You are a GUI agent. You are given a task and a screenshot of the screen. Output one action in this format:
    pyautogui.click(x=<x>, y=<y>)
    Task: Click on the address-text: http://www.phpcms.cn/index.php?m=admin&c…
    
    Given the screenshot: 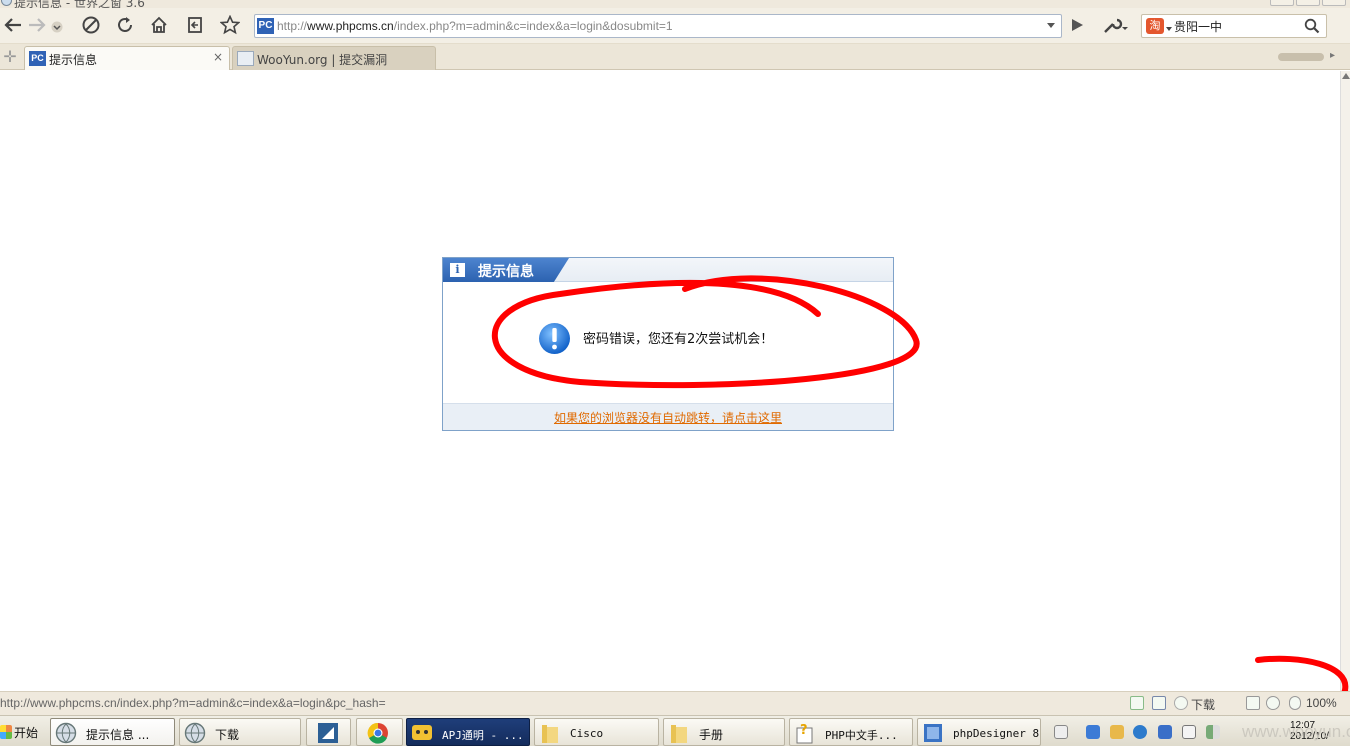 What is the action you would take?
    pyautogui.click(x=475, y=26)
    